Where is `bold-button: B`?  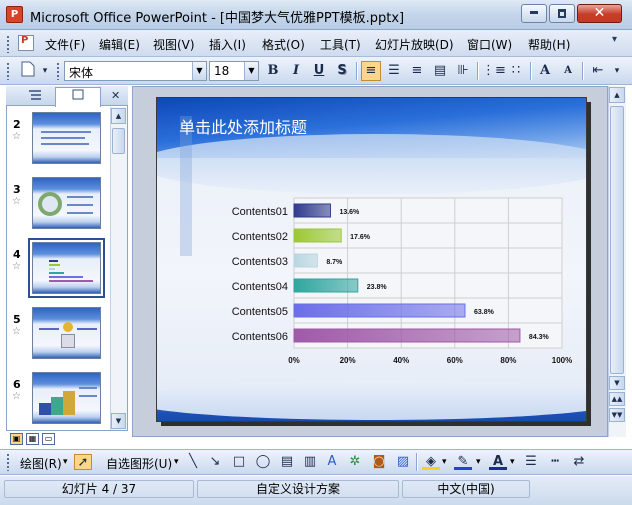
bold-button: B is located at coordinates (273, 71).